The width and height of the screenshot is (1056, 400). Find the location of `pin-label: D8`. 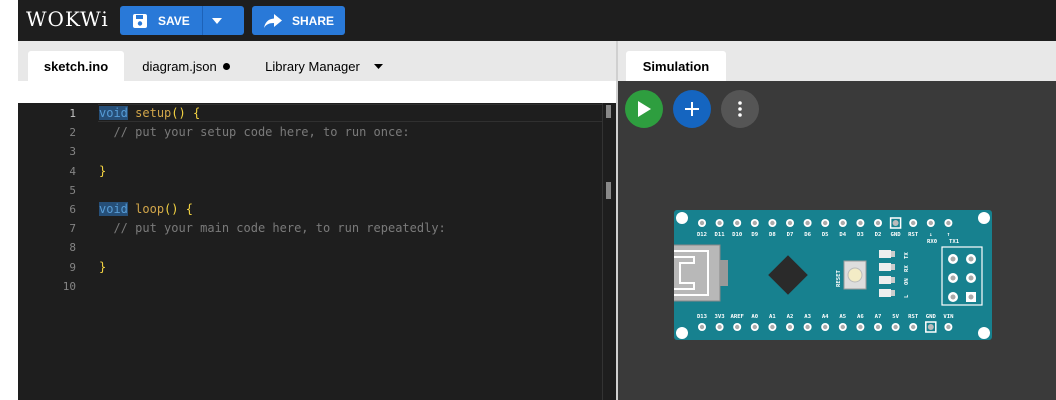

pin-label: D8 is located at coordinates (772, 235).